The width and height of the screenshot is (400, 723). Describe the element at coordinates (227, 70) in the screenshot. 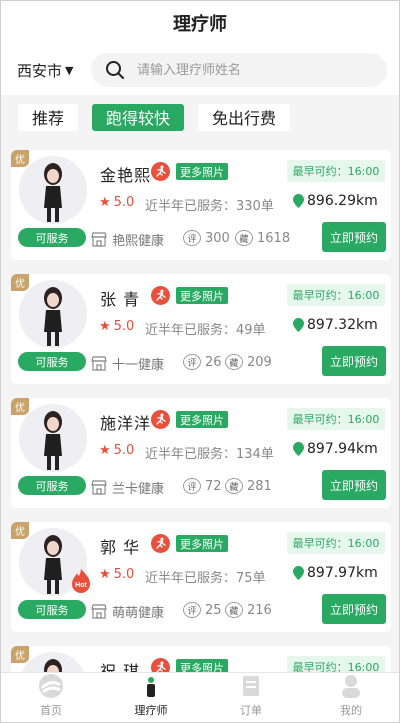

I see `search-input` at that location.